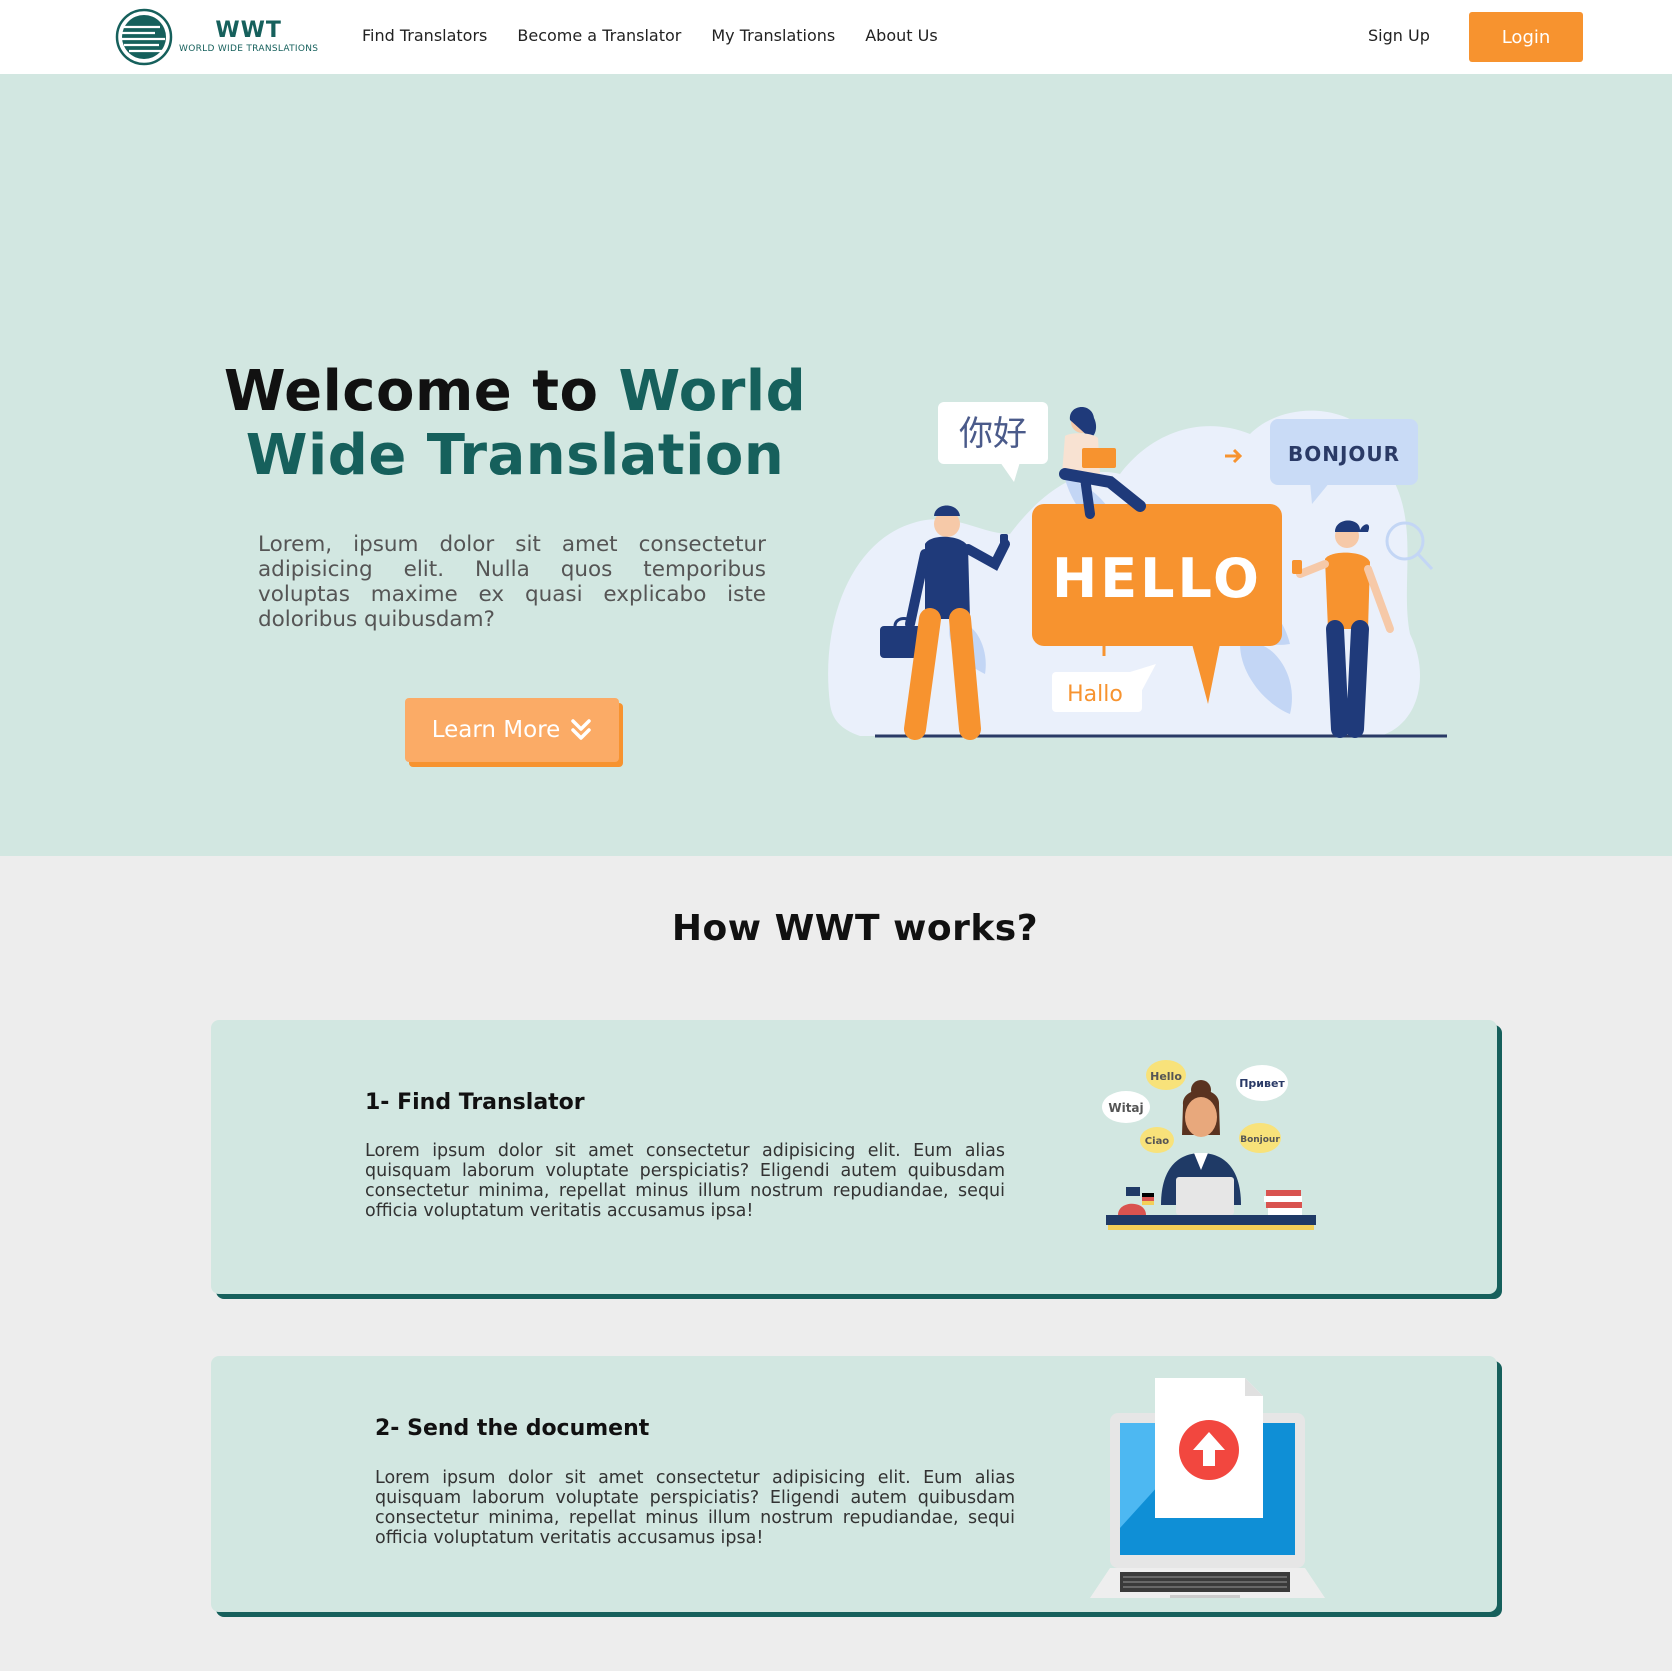 This screenshot has width=1672, height=1671. I want to click on how-it-works-title: How WWT works?, so click(855, 928).